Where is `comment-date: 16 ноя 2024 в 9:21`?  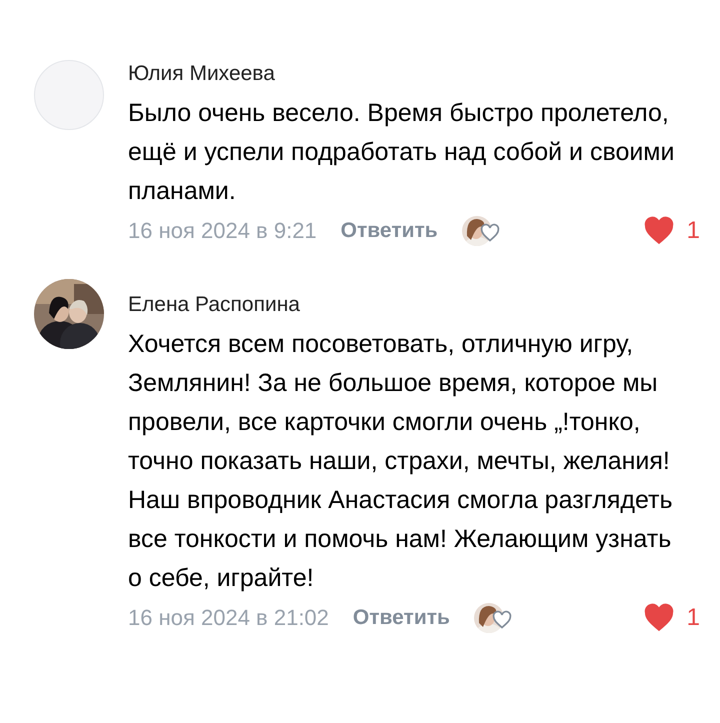 comment-date: 16 ноя 2024 в 9:21 is located at coordinates (222, 231).